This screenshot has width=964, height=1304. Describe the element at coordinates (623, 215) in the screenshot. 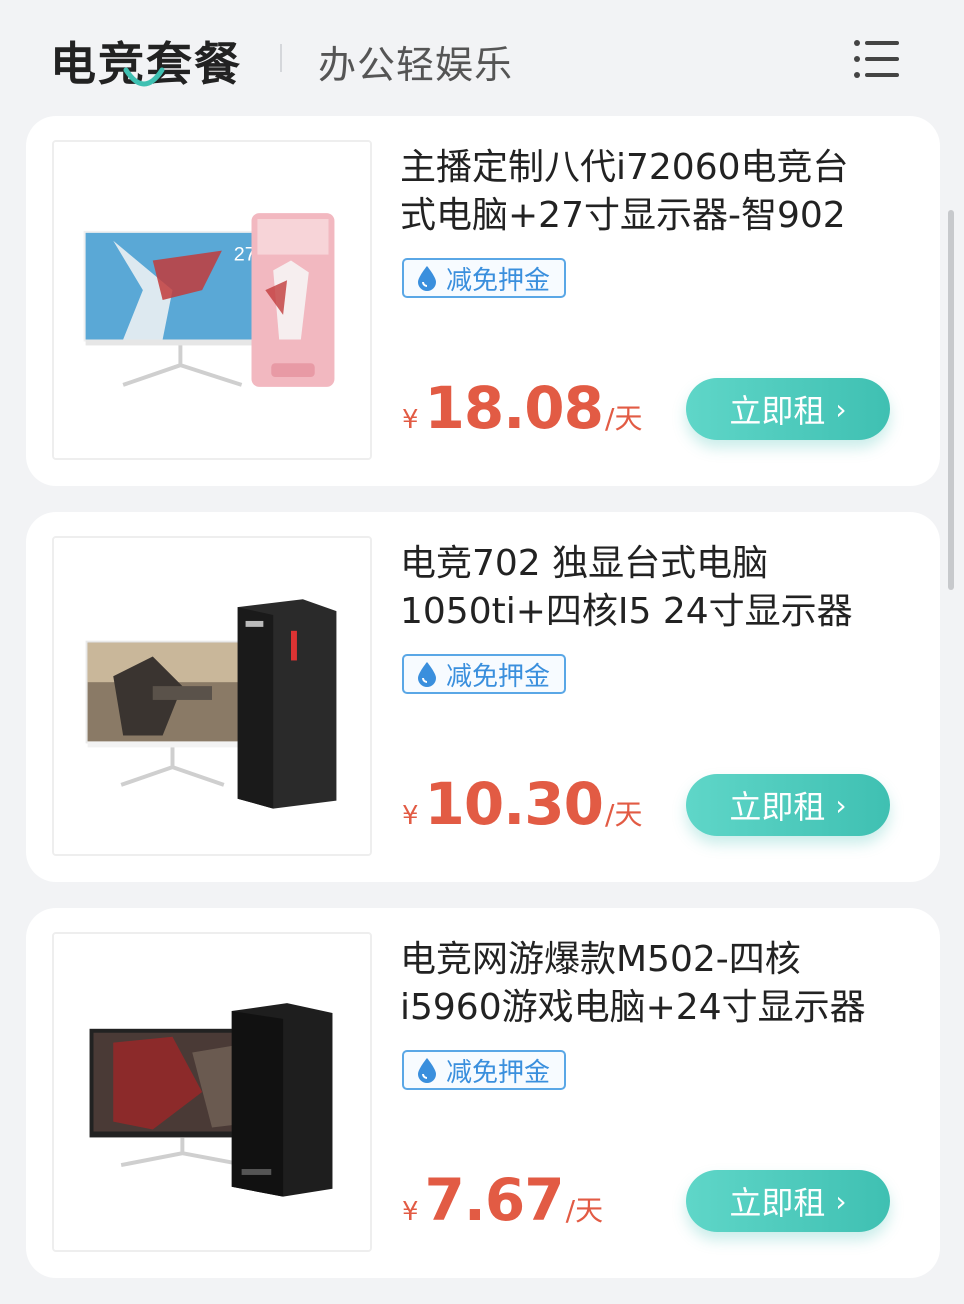

I see `product-title-line-2: 式电脑+27寸显示器-智902` at that location.